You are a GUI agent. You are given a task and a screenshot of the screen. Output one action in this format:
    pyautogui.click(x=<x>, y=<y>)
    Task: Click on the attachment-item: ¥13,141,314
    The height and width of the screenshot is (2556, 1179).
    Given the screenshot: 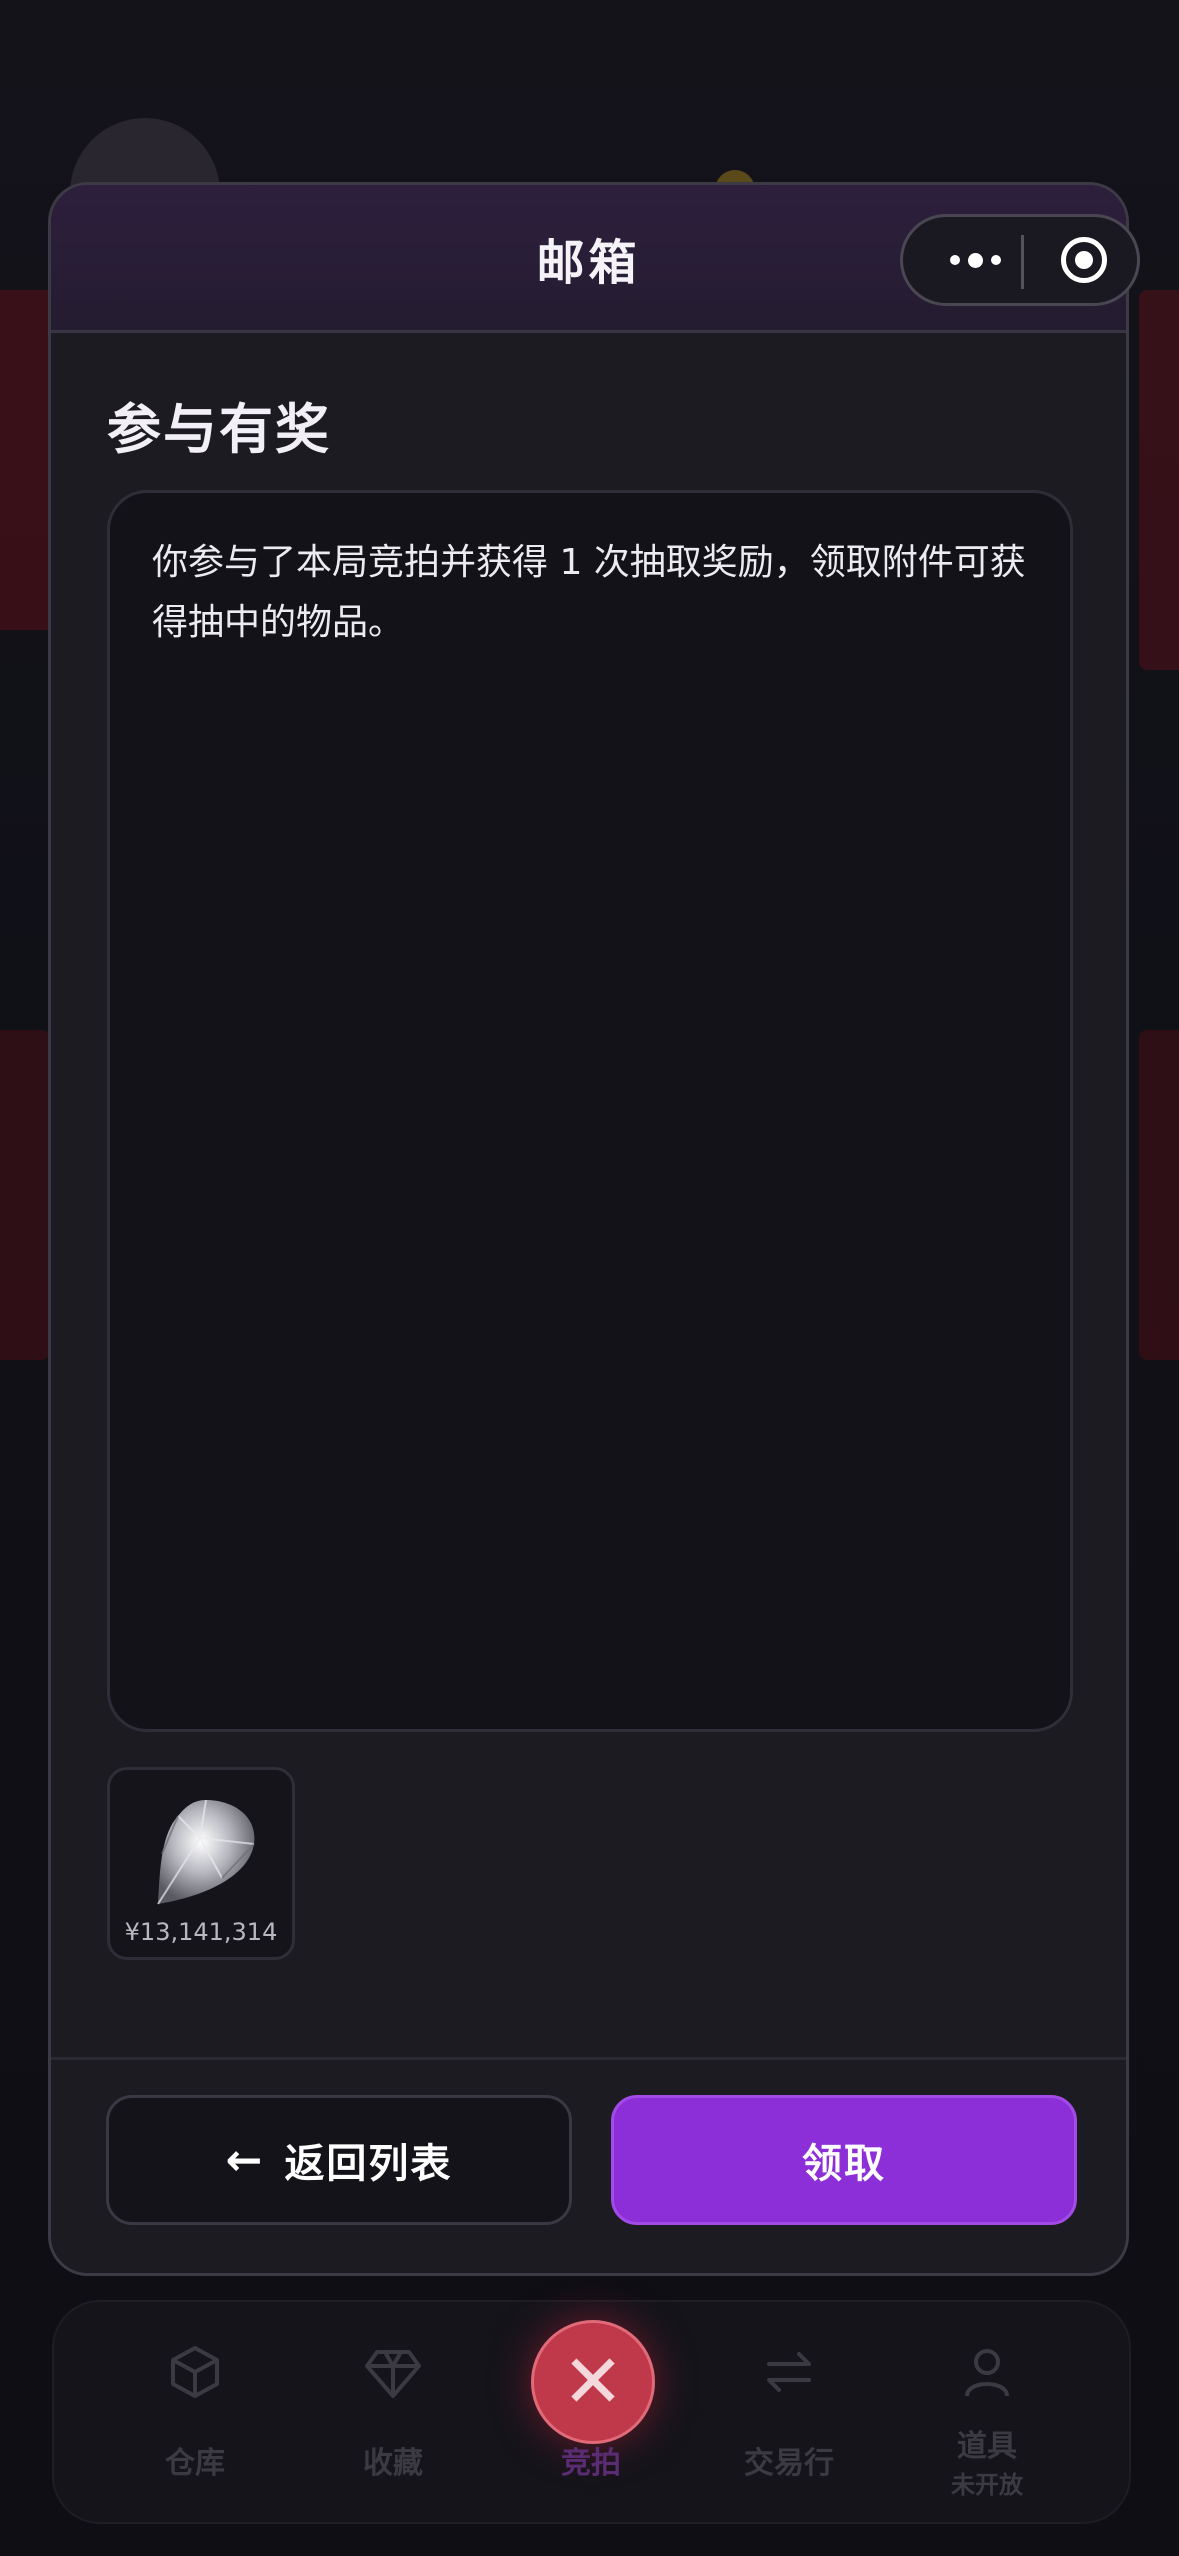 What is the action you would take?
    pyautogui.click(x=201, y=1863)
    